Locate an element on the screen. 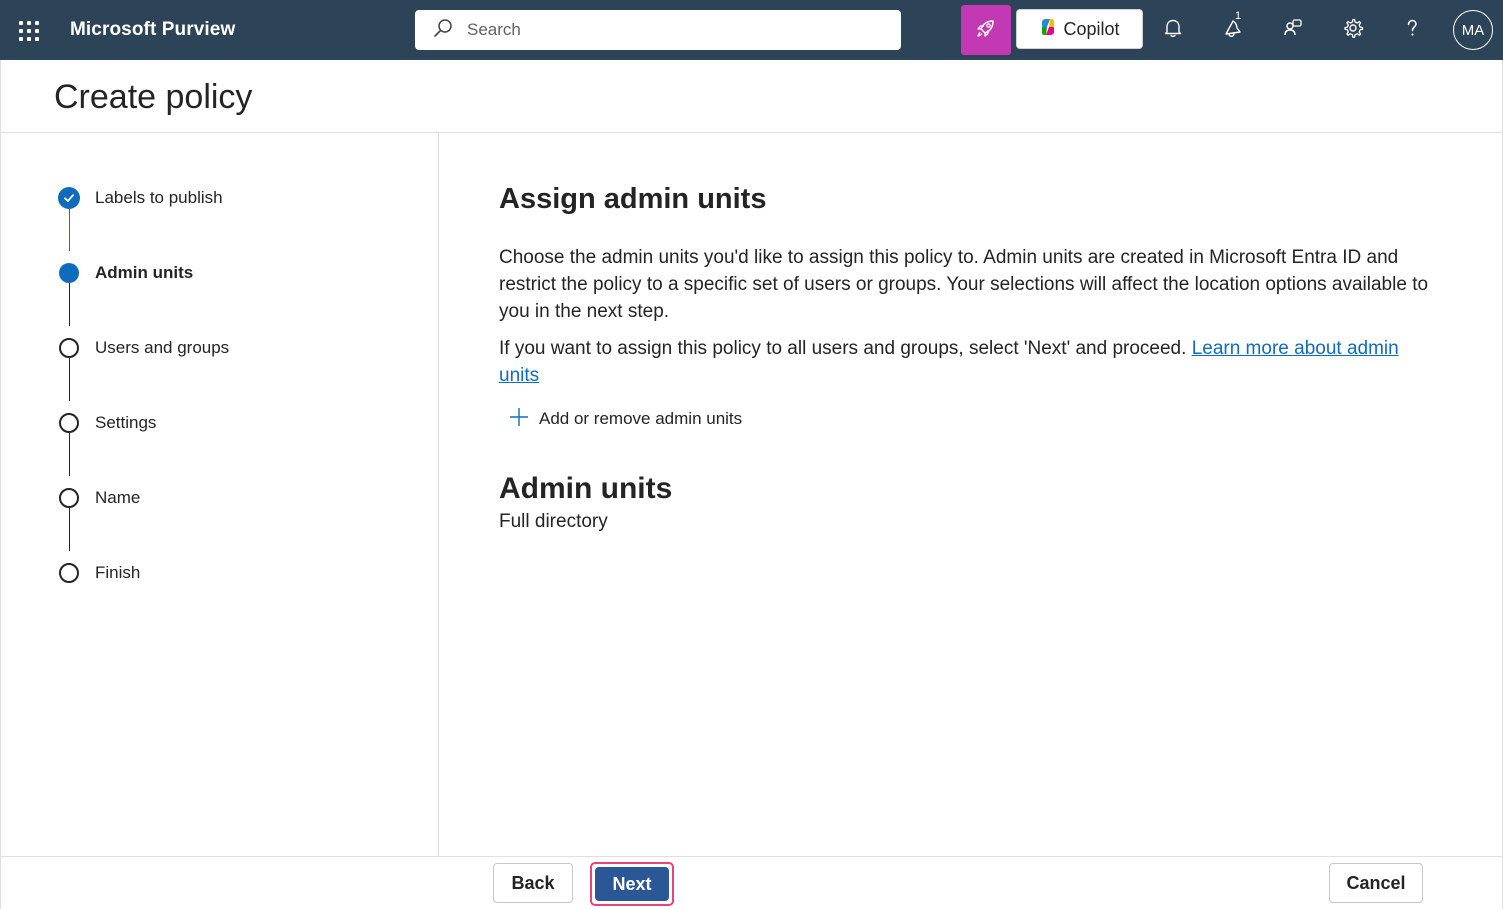 The image size is (1503, 909). section-heading: Assign admin units is located at coordinates (633, 199).